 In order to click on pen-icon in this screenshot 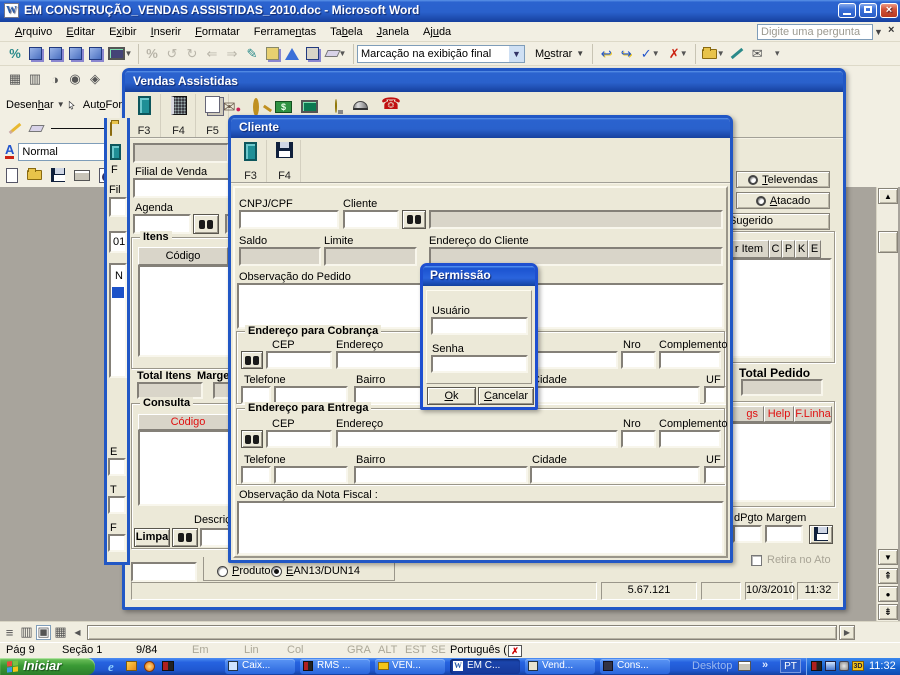, I will do `click(15, 128)`.